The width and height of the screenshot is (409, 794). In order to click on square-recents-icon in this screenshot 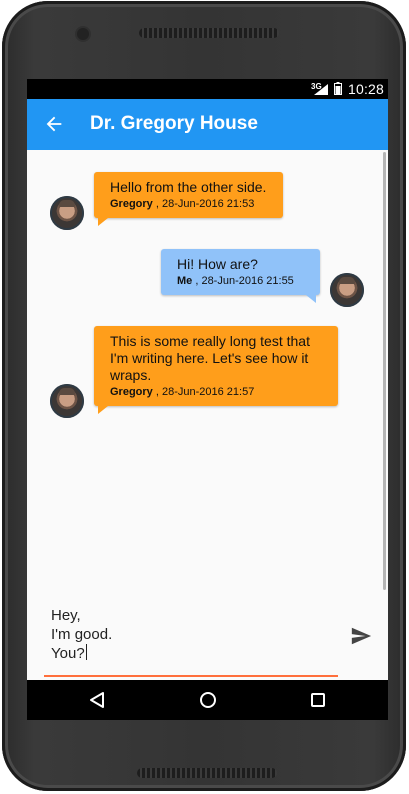, I will do `click(318, 700)`.